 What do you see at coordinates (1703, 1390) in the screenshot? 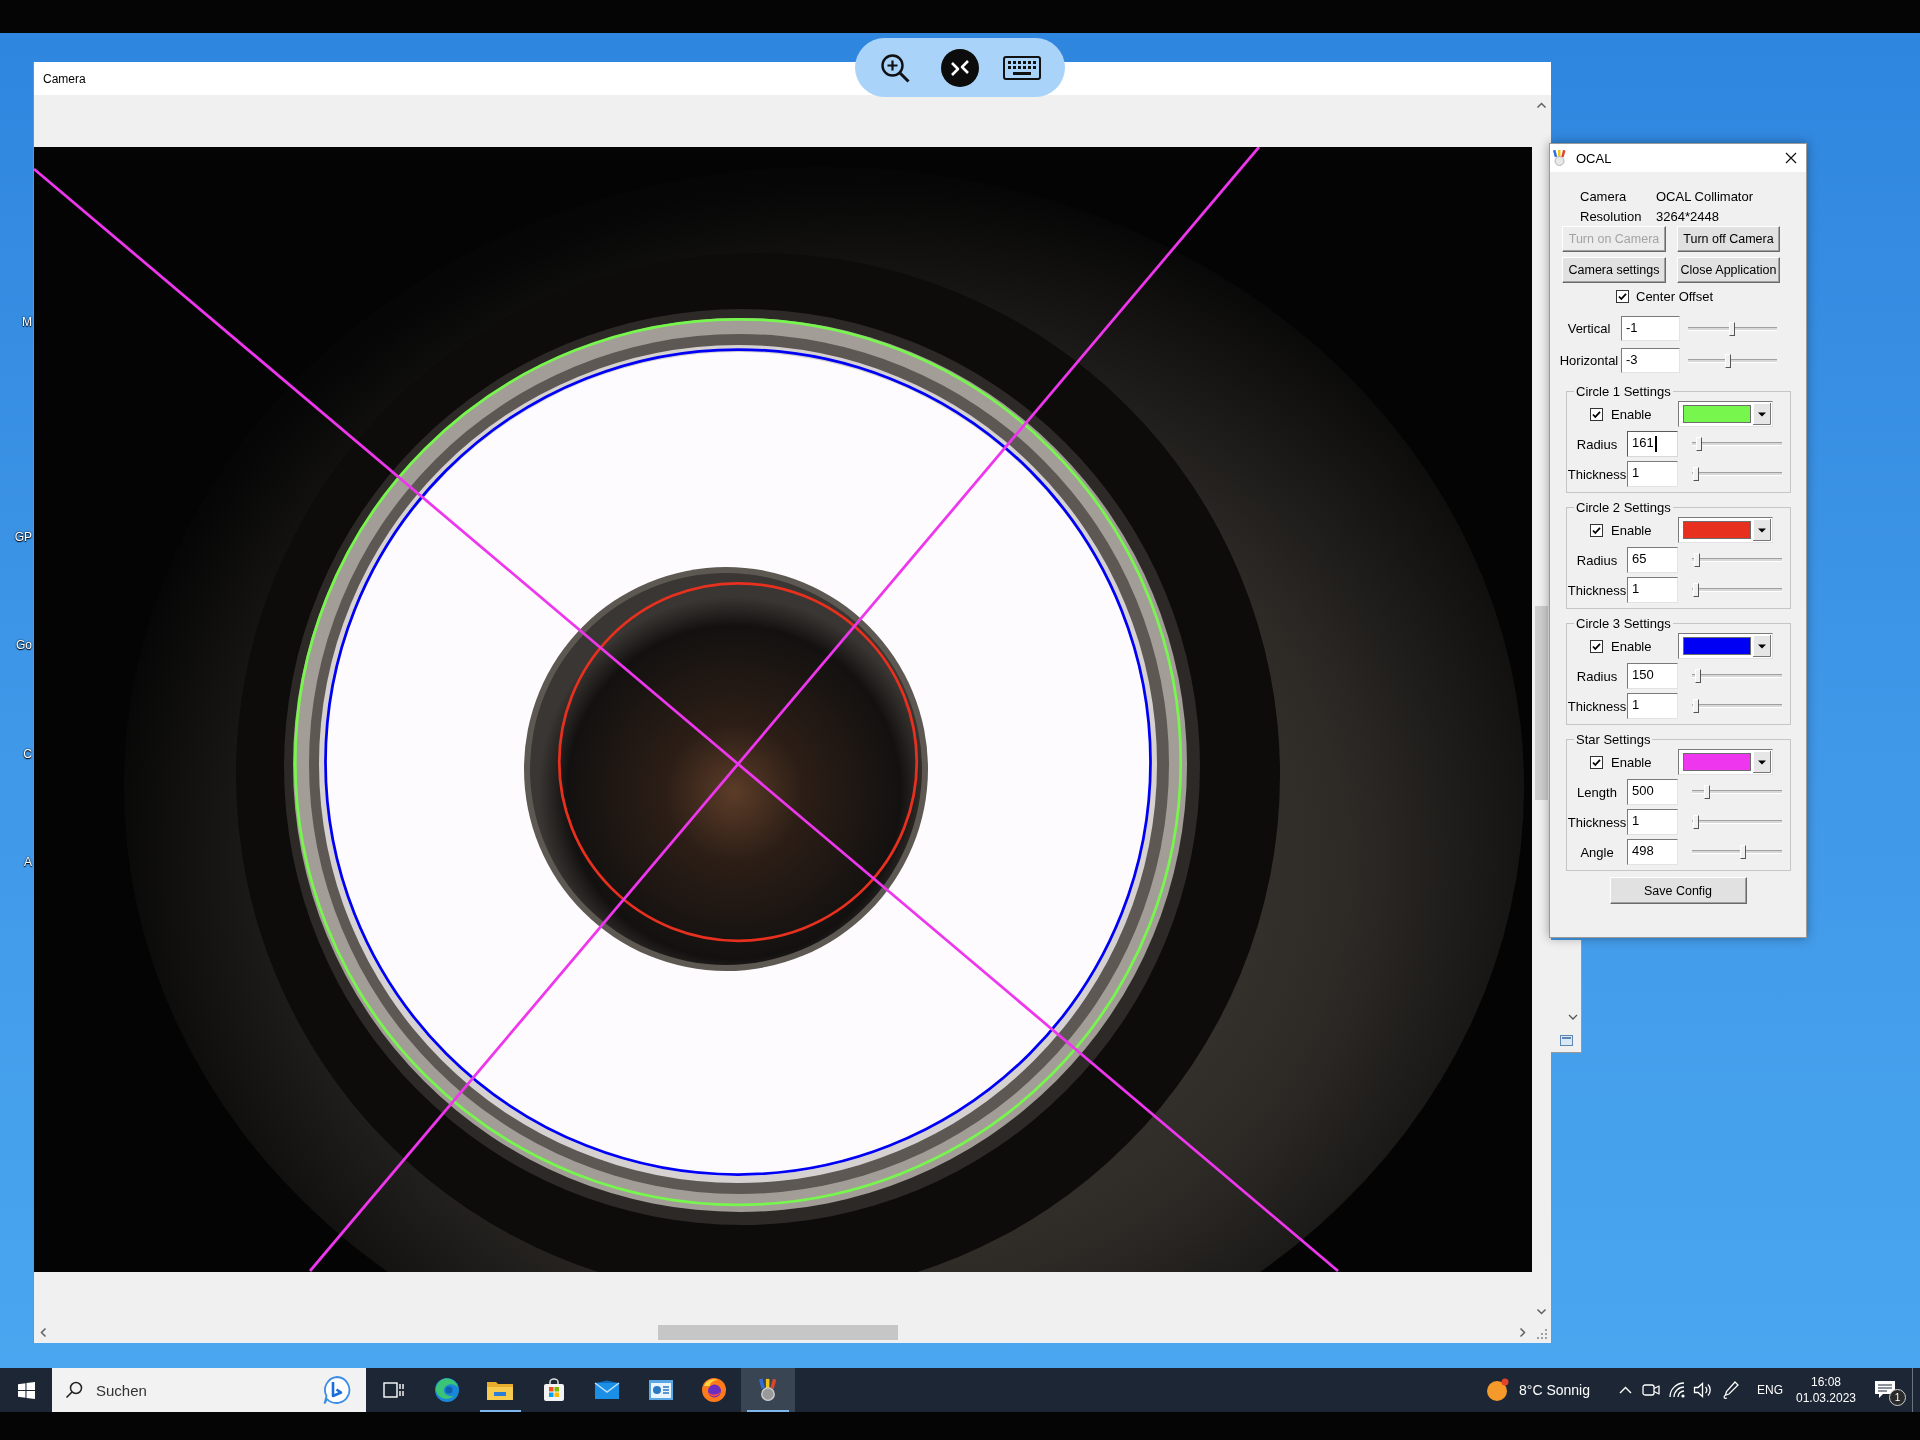
I see `speaker-icon` at bounding box center [1703, 1390].